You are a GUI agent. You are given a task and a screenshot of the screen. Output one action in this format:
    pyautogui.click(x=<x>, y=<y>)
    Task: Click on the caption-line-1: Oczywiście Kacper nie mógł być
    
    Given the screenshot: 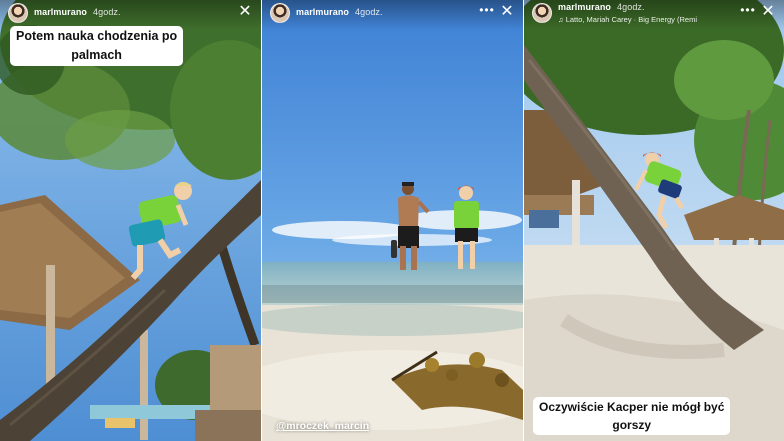 What is the action you would take?
    pyautogui.click(x=632, y=407)
    